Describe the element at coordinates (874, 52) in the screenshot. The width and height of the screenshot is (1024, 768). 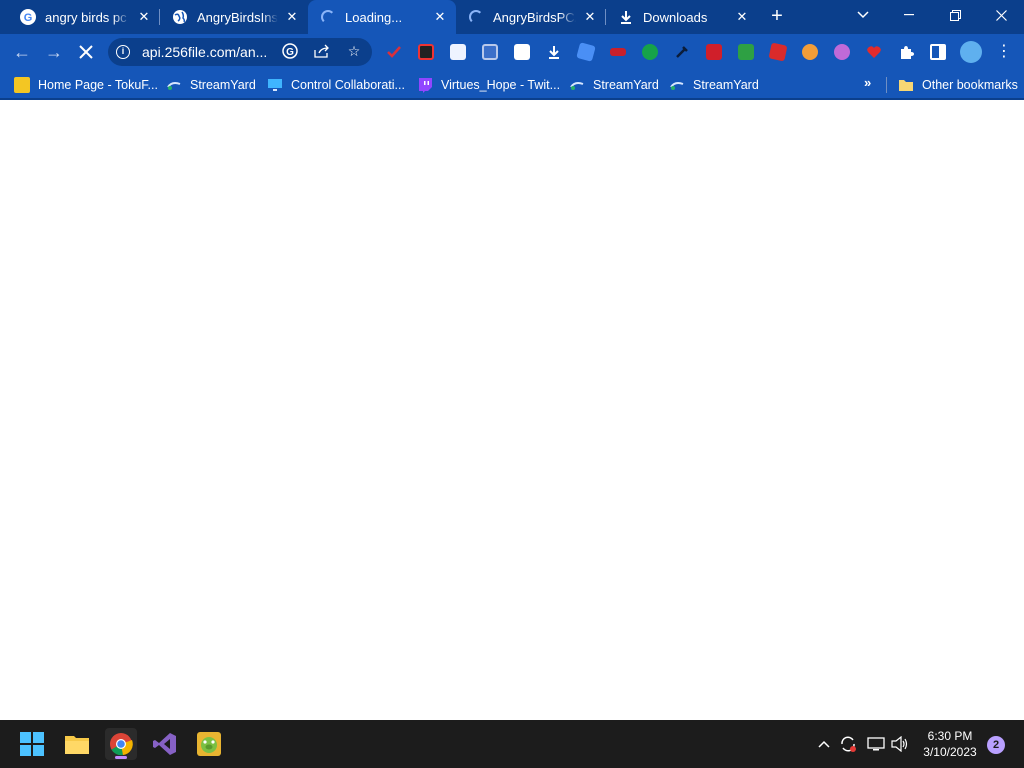
I see `extension-youtube-heart-icon` at that location.